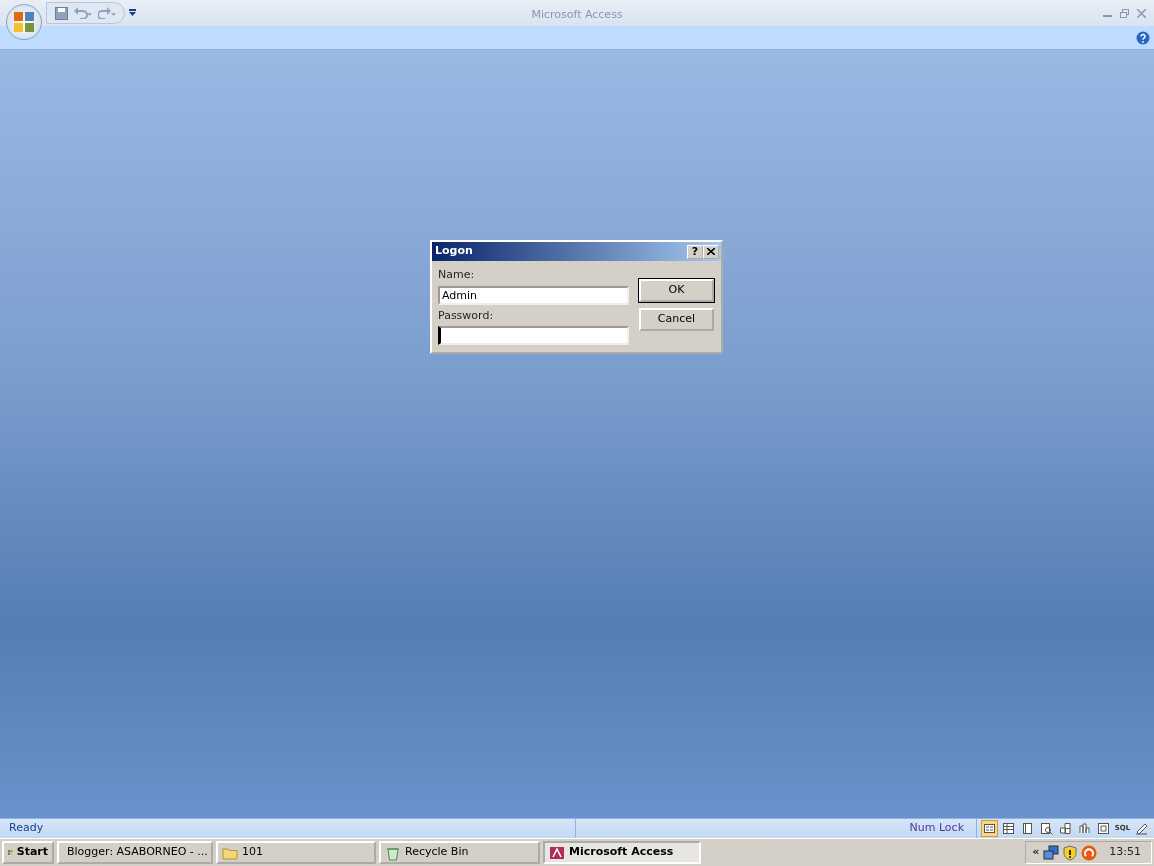 This screenshot has height=866, width=1154. I want to click on chart-view-icon, so click(1084, 828).